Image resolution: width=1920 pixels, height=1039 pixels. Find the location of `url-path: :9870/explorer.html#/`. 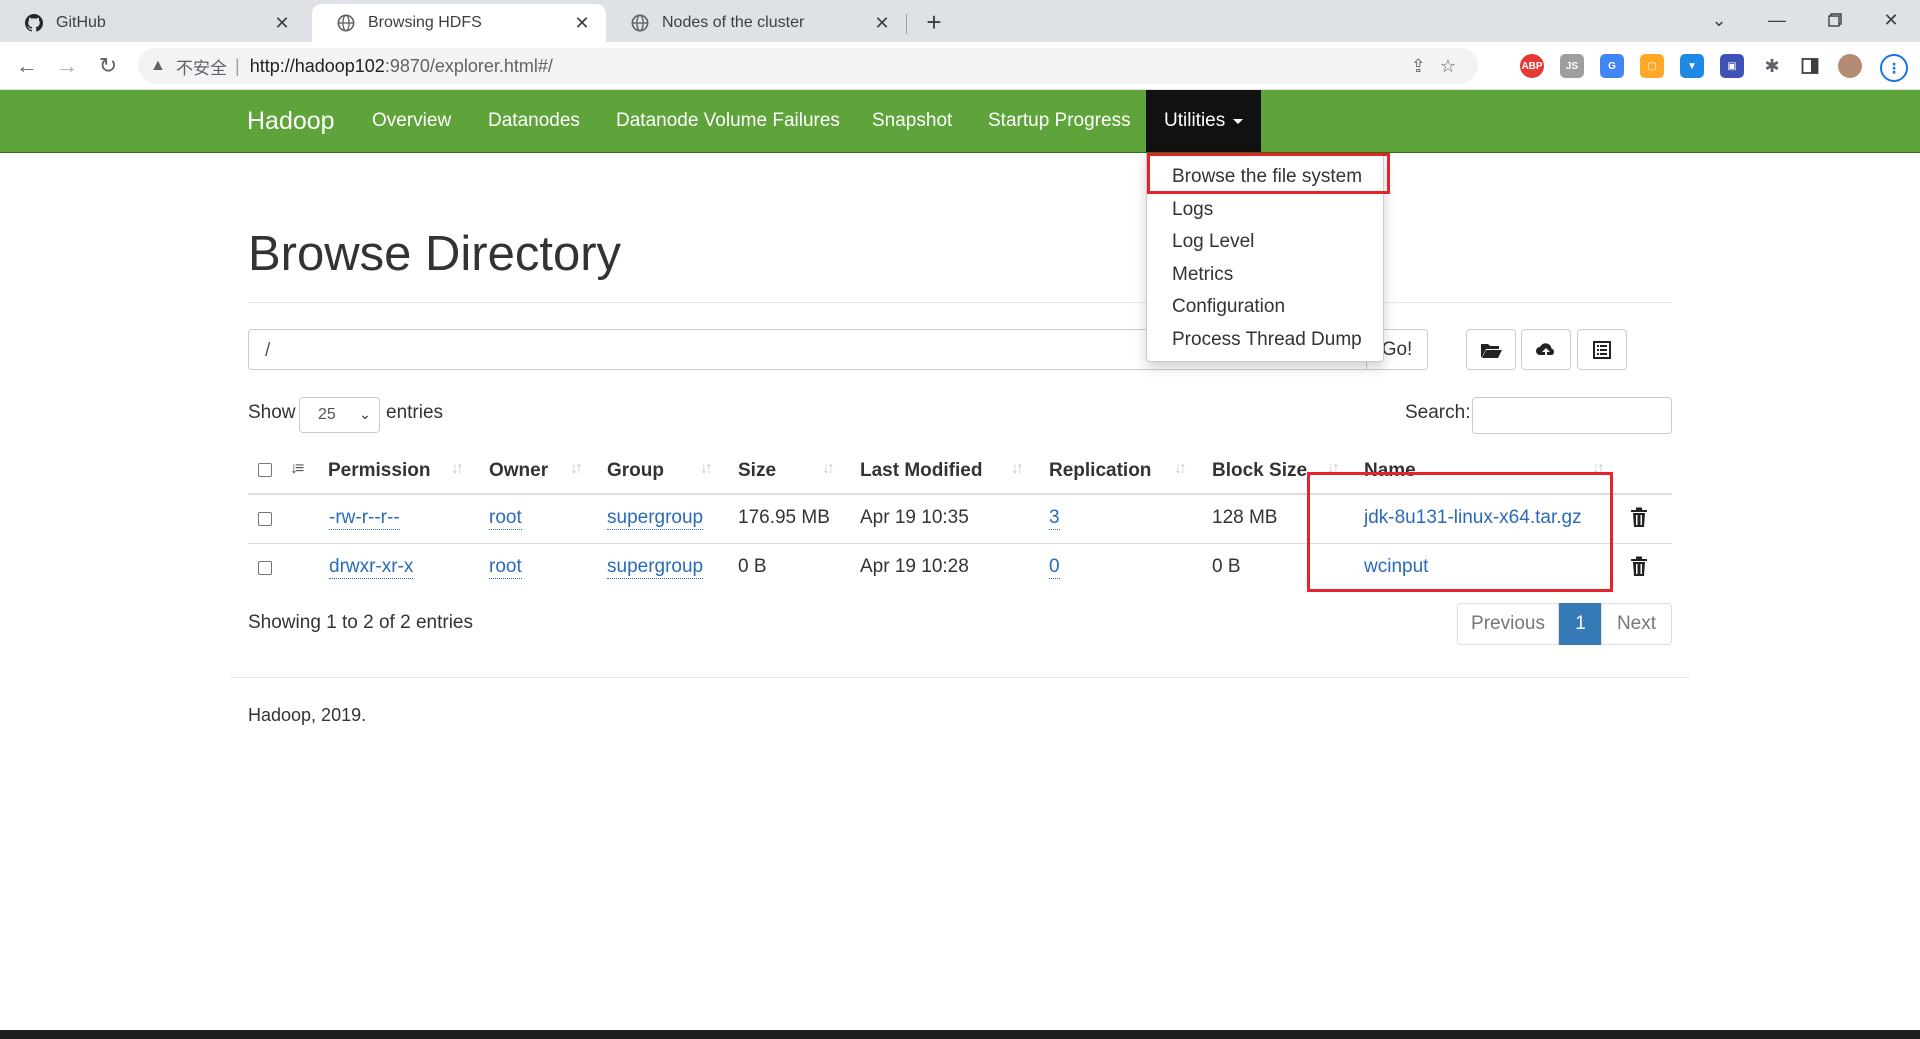

url-path: :9870/explorer.html#/ is located at coordinates (468, 65).